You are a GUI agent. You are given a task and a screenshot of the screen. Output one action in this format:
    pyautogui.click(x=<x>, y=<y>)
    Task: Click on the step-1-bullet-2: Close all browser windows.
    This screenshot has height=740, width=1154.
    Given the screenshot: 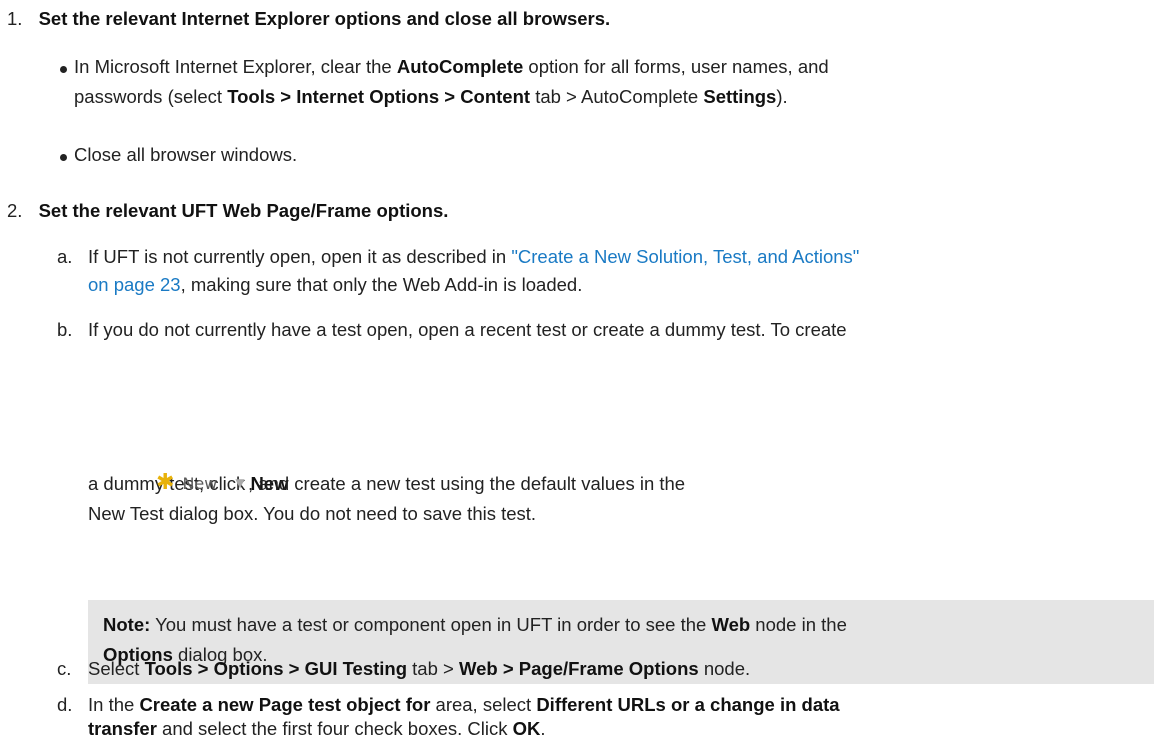 What is the action you would take?
    pyautogui.click(x=186, y=154)
    